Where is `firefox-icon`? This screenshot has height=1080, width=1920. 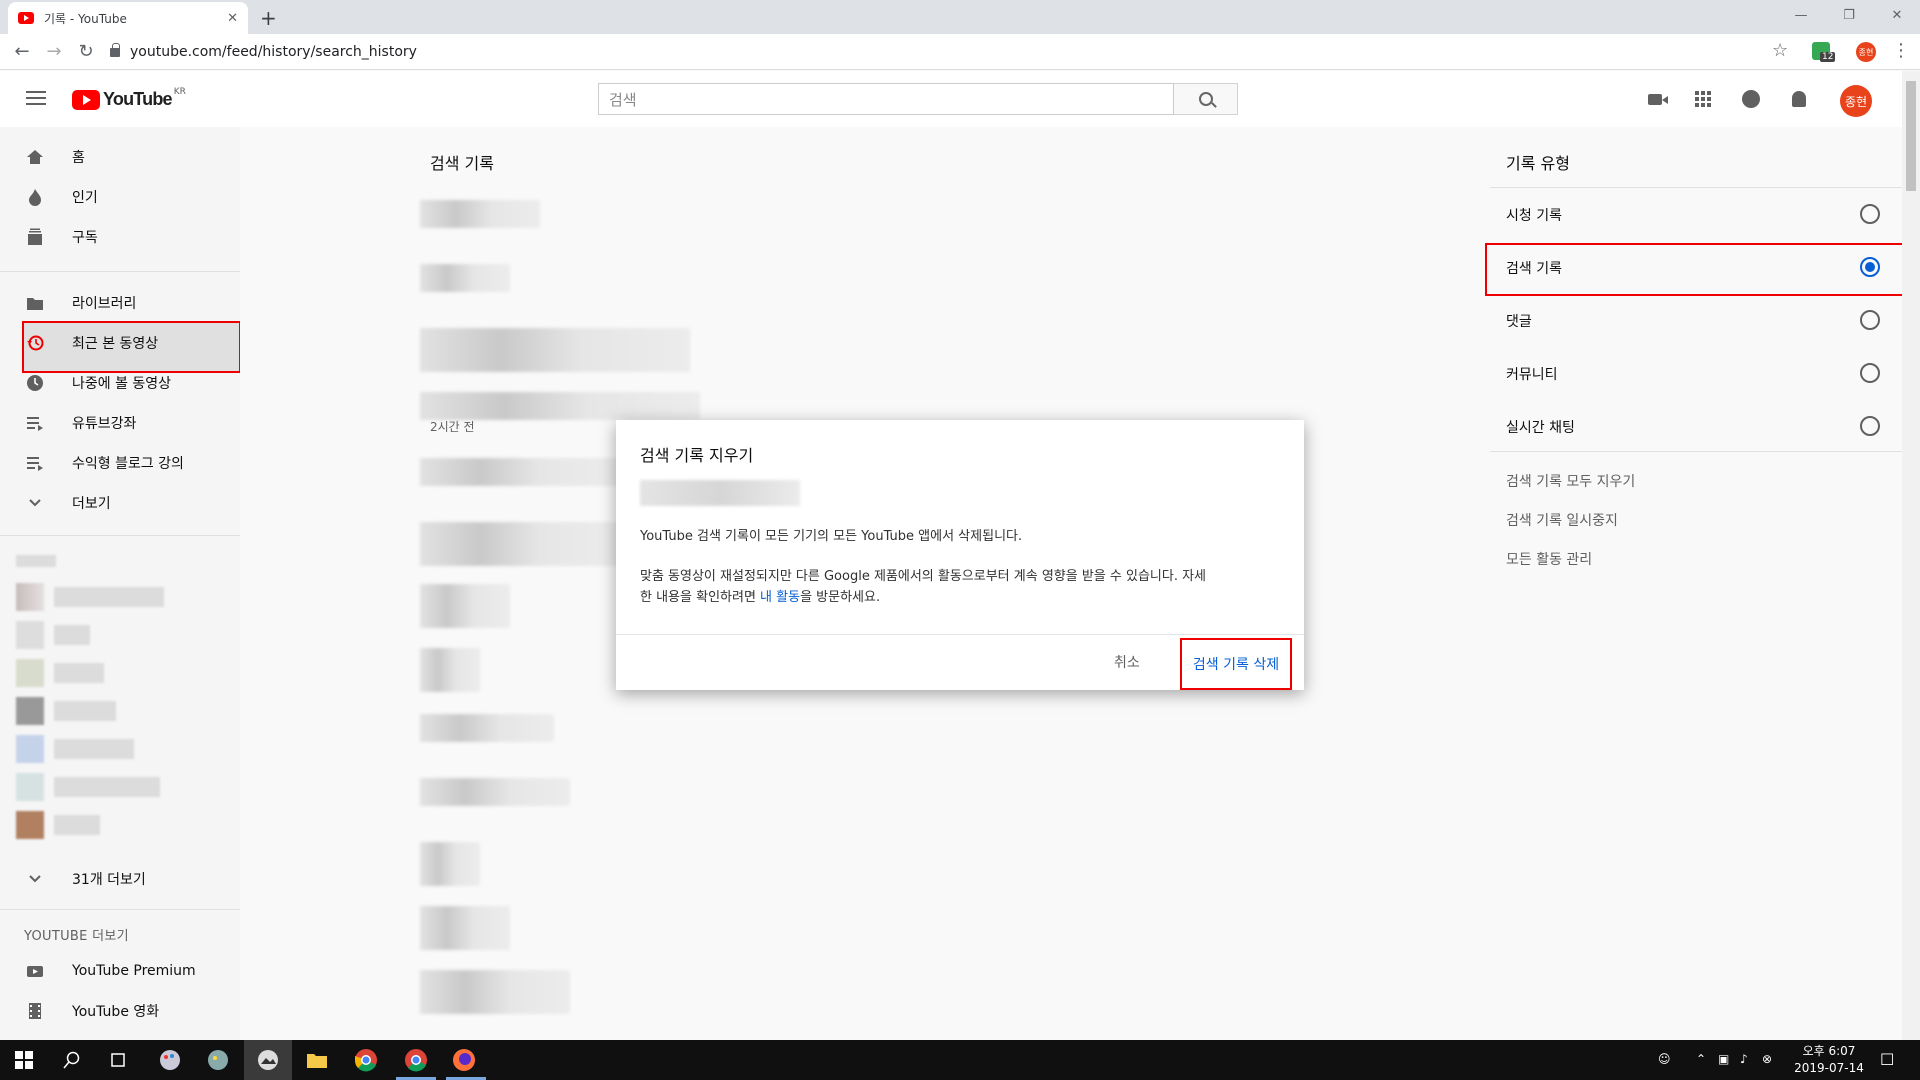
firefox-icon is located at coordinates (464, 1060).